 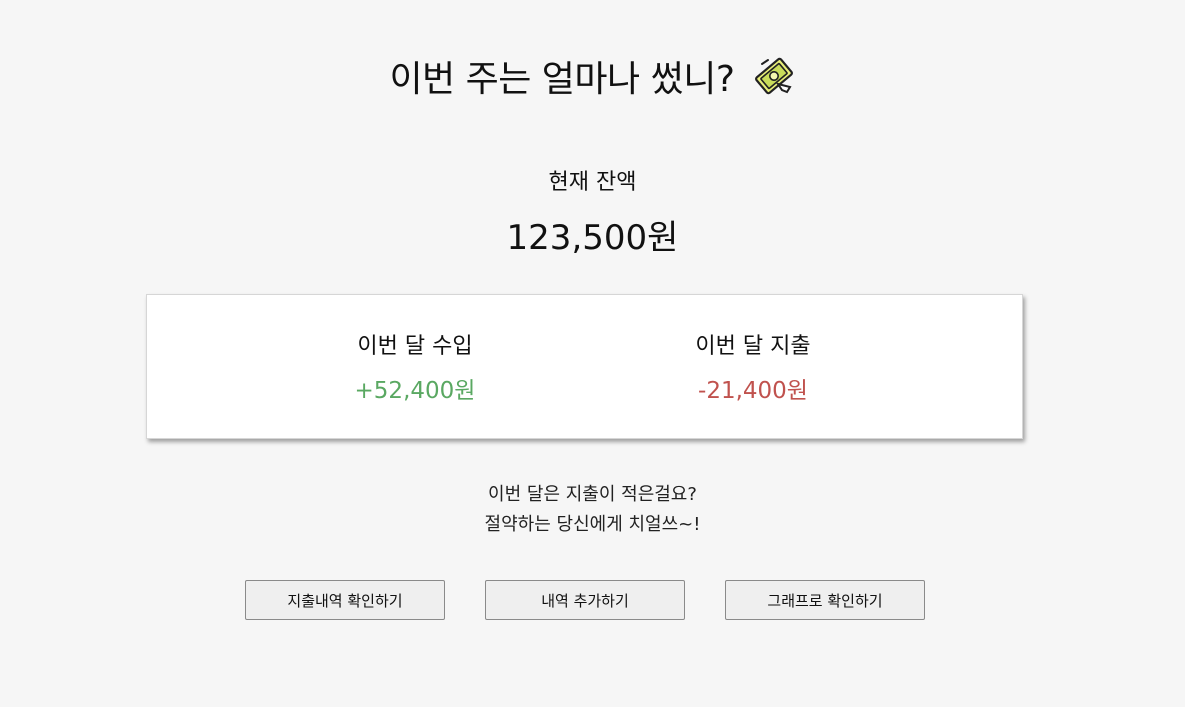 What do you see at coordinates (592, 182) in the screenshot?
I see `balance-label: 현재 잔액` at bounding box center [592, 182].